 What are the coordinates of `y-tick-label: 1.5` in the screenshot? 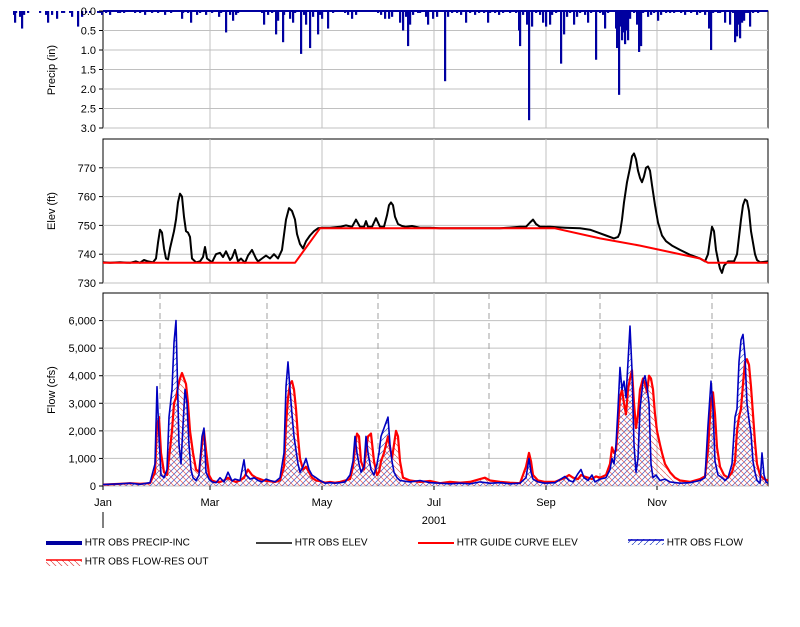 It's located at (88, 71).